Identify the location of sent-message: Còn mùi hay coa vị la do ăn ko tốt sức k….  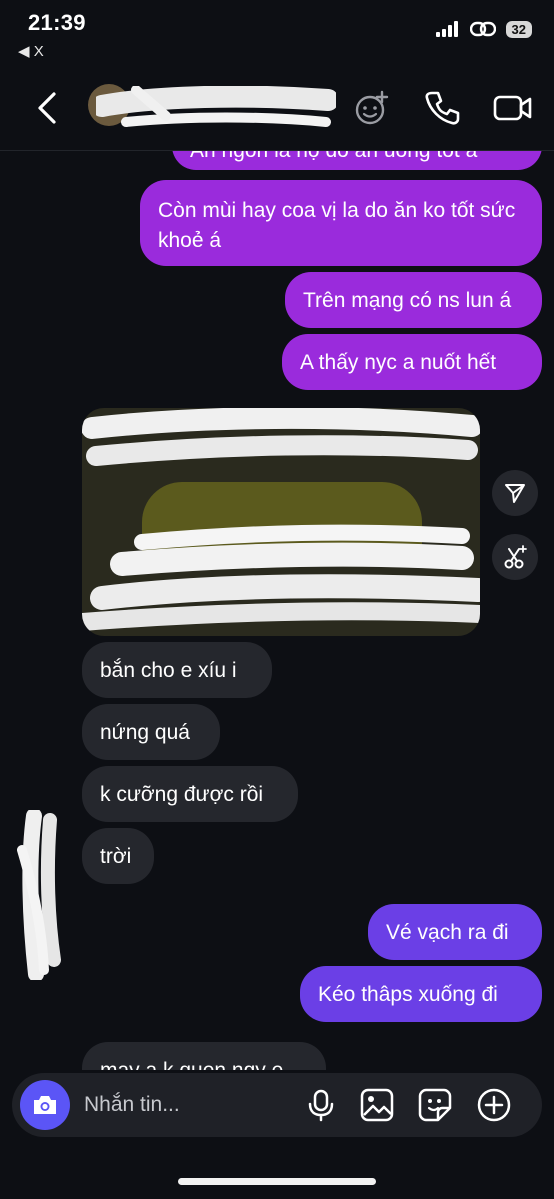
(341, 223).